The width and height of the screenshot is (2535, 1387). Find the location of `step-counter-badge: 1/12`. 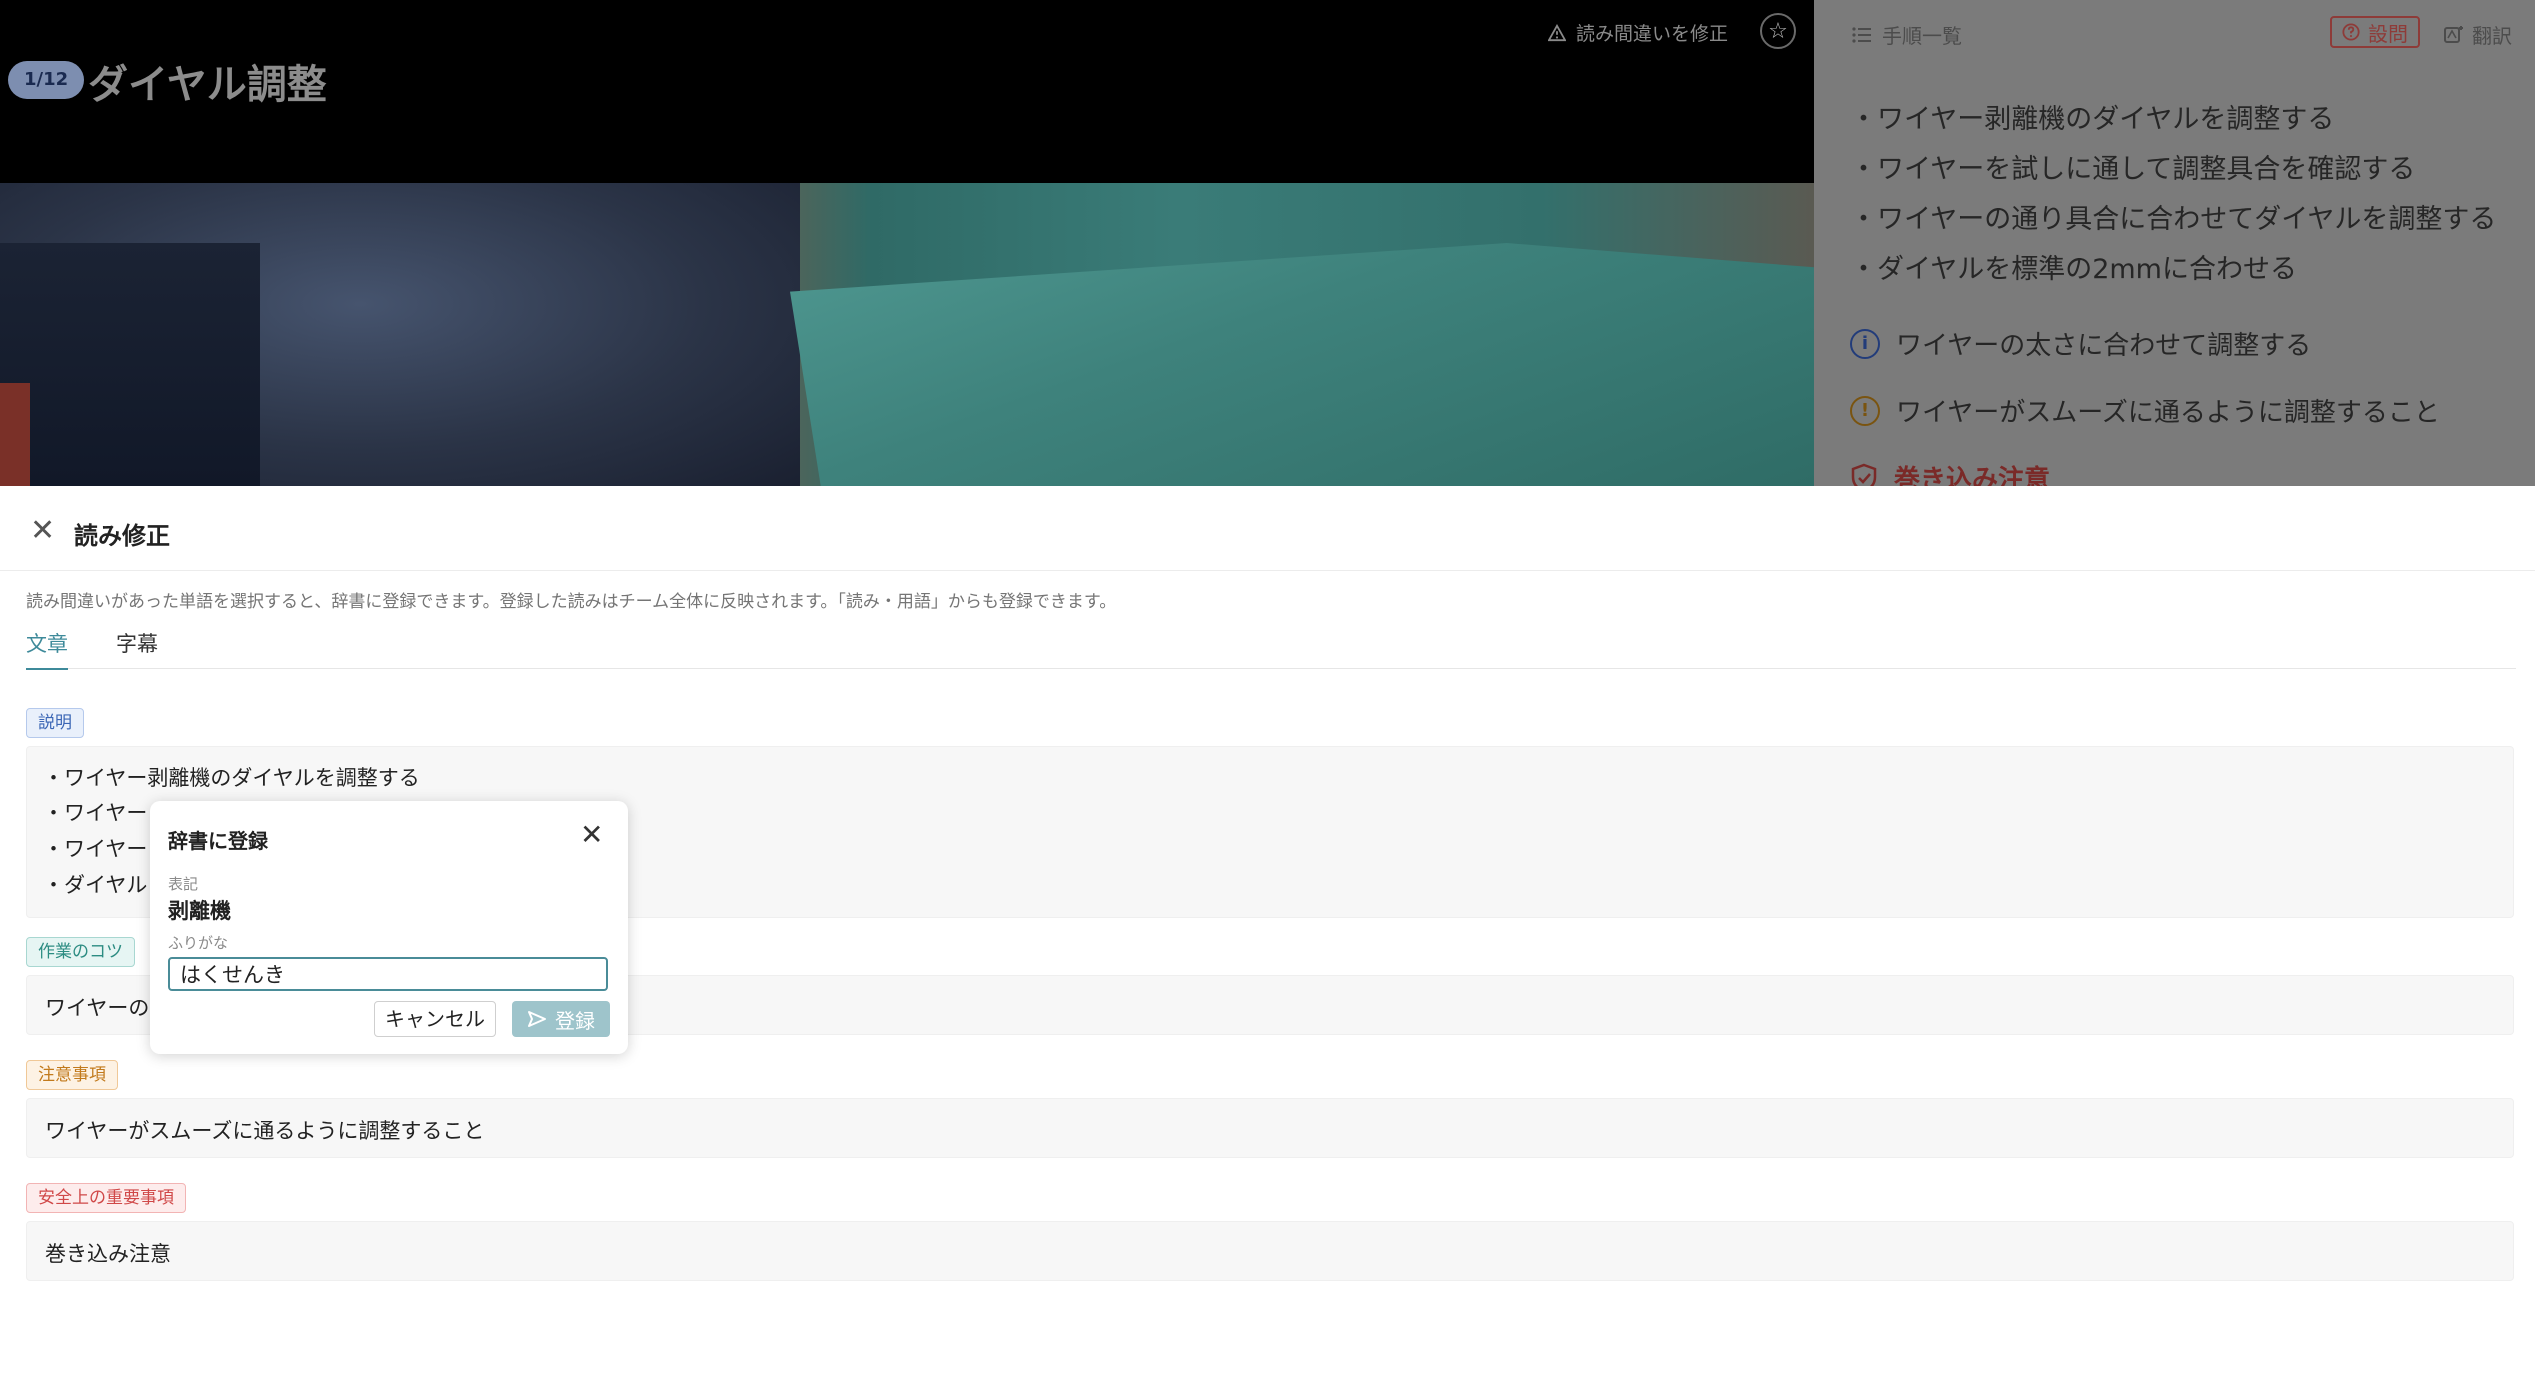

step-counter-badge: 1/12 is located at coordinates (46, 80).